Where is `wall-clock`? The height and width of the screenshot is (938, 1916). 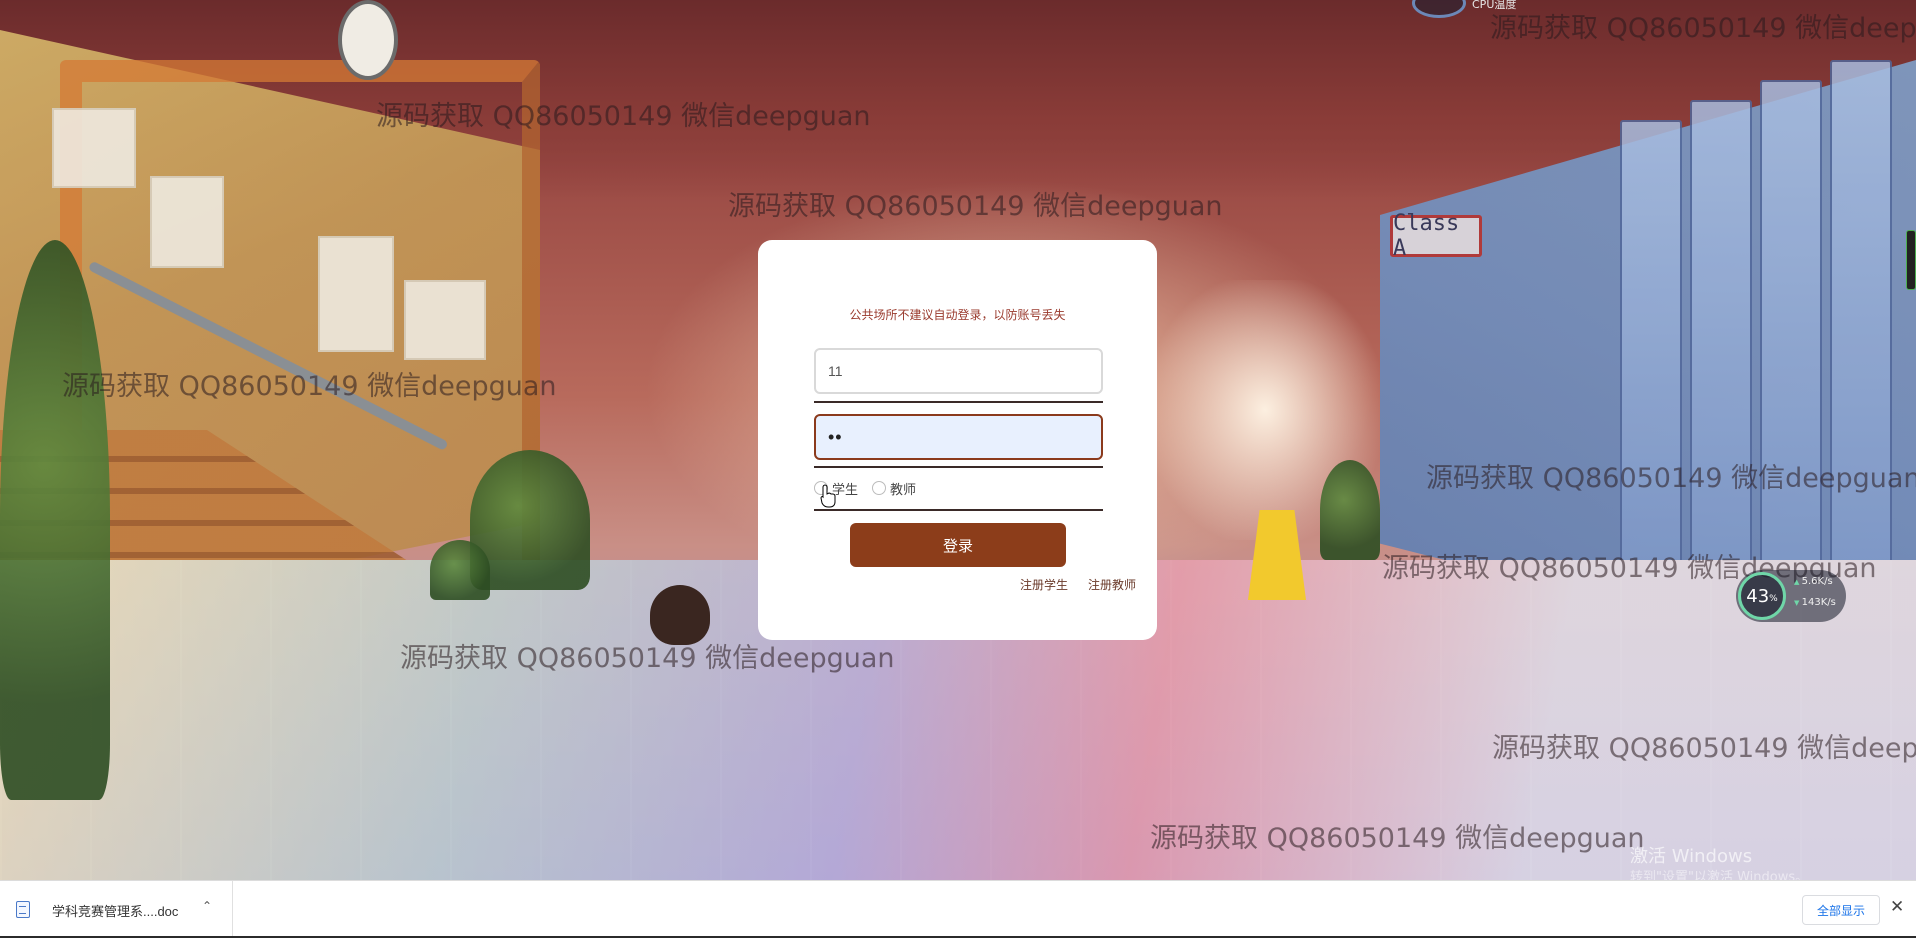
wall-clock is located at coordinates (368, 40).